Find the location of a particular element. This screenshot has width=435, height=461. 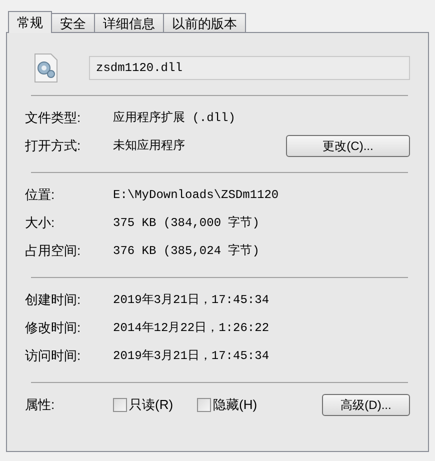

field-value: 375 KB (384,000 字节) is located at coordinates (186, 223).